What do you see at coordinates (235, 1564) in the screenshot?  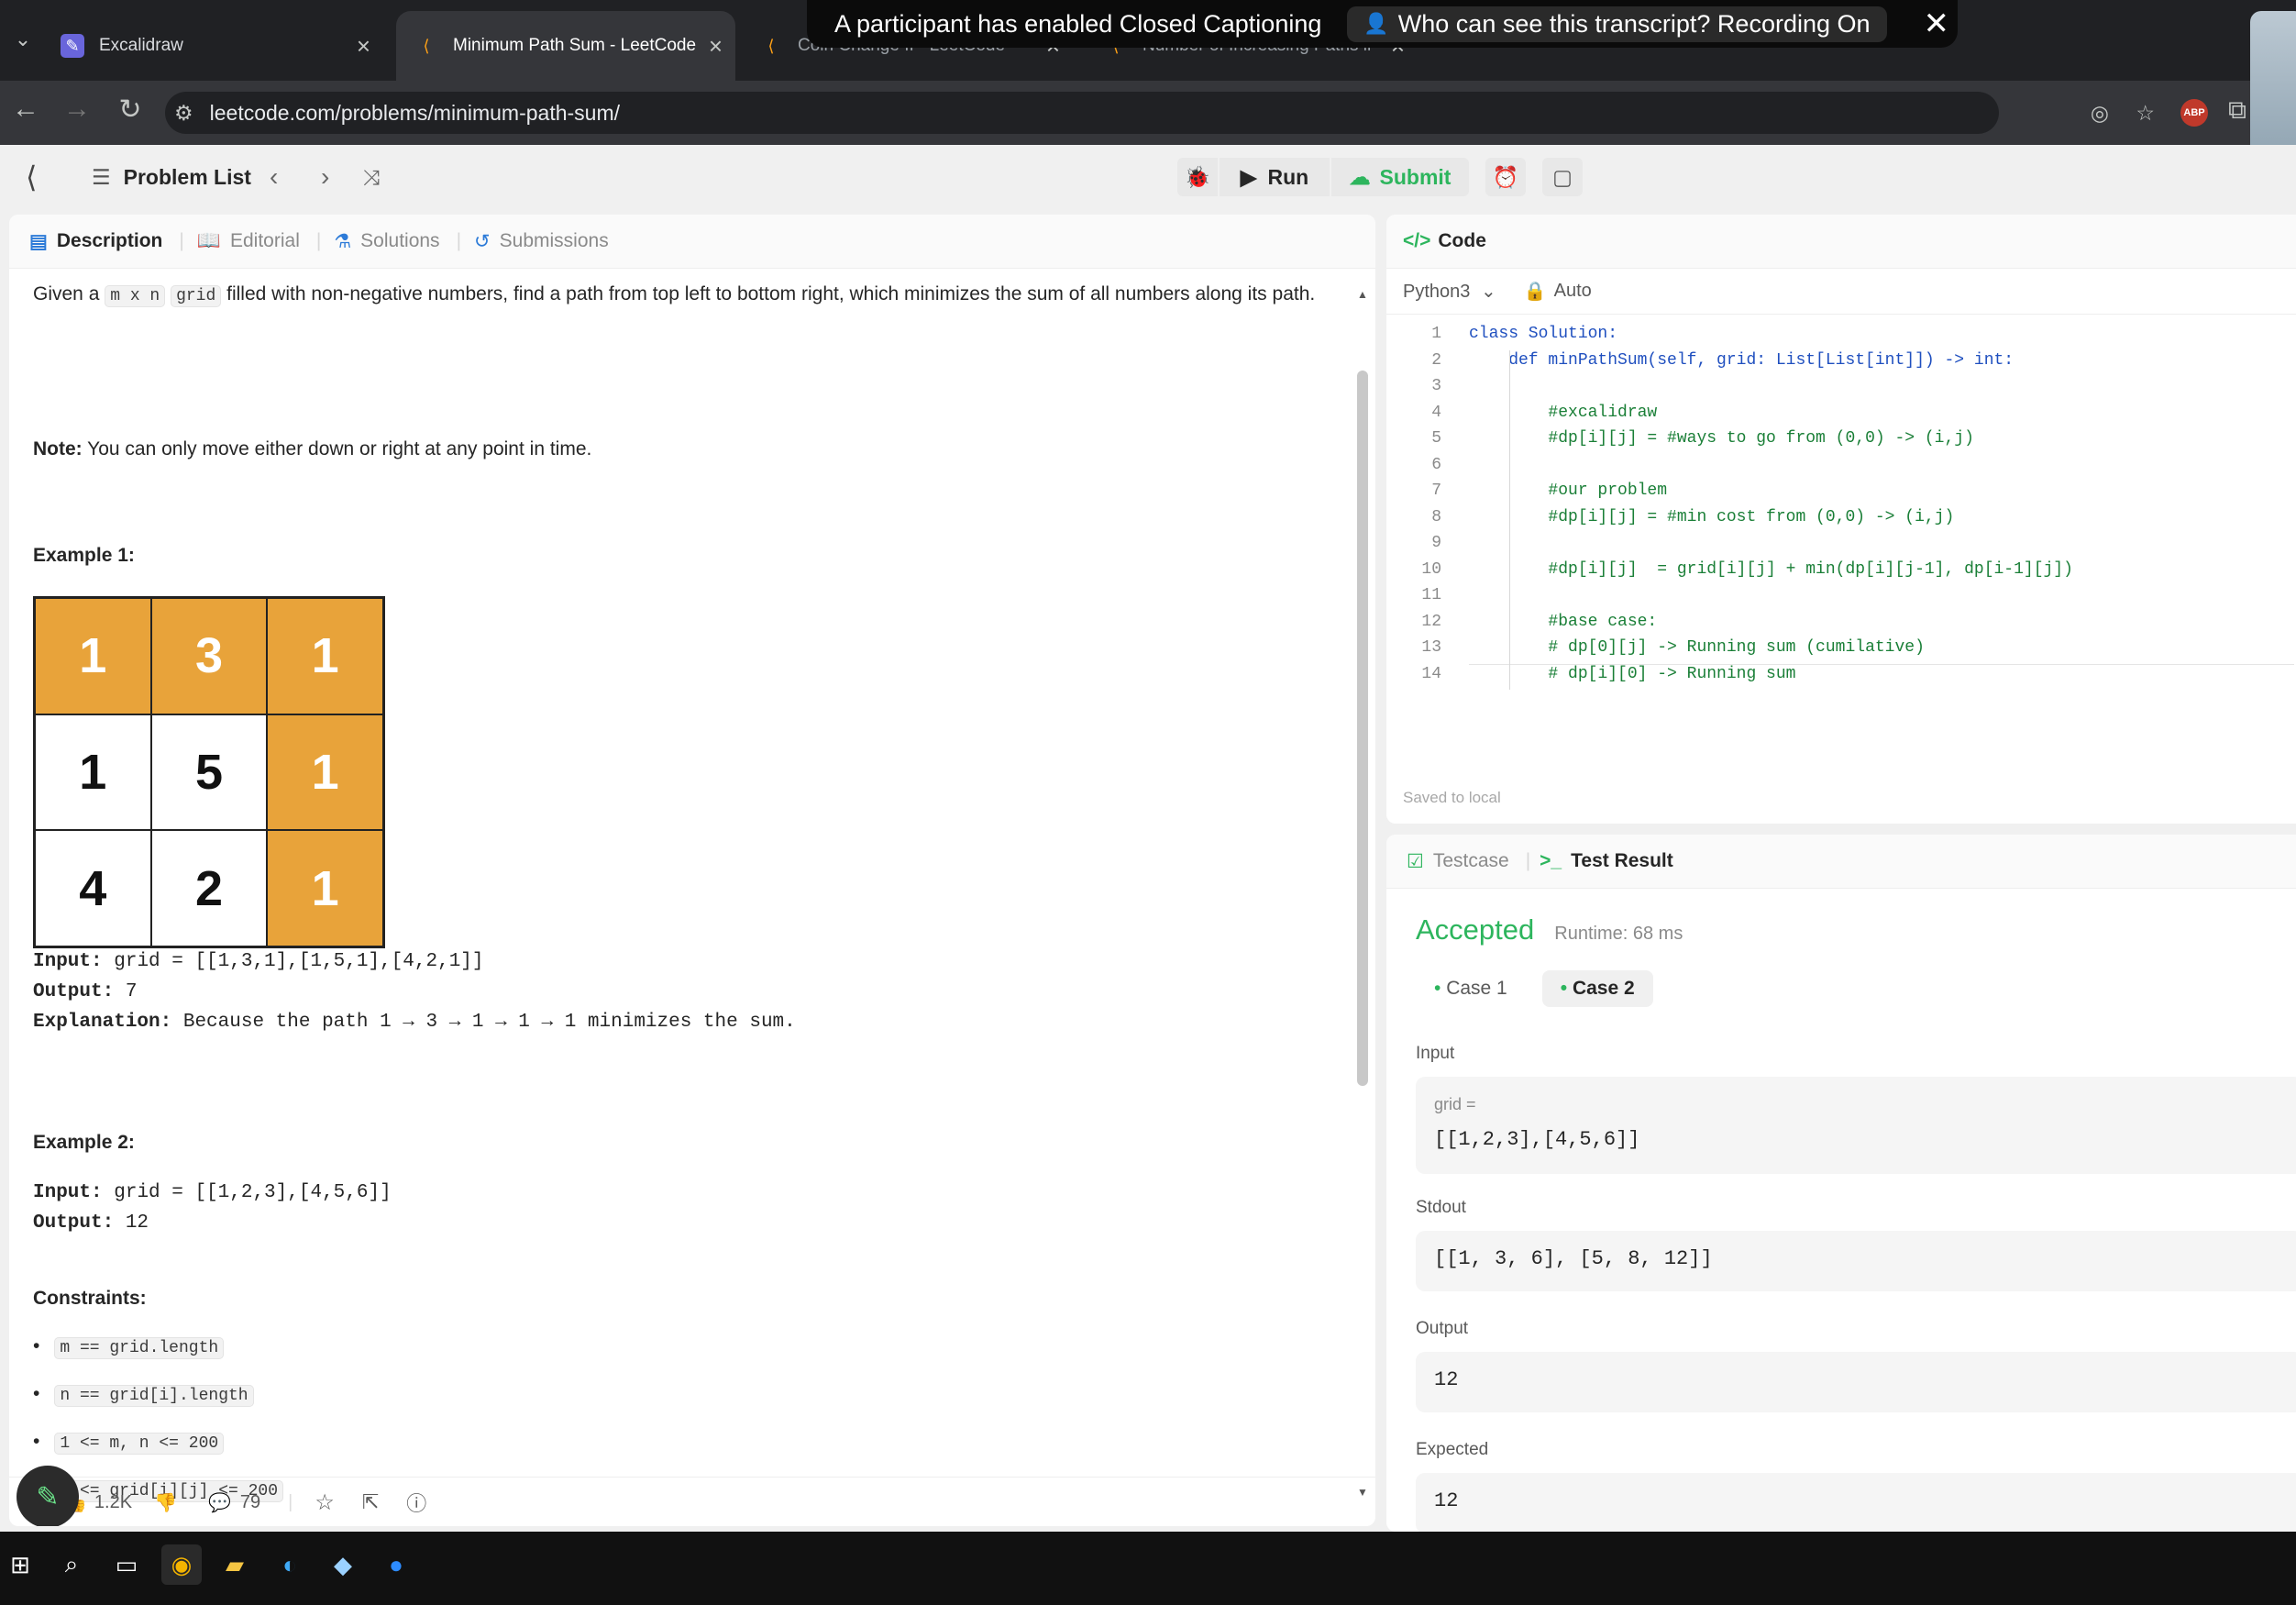 I see `file-explorer-icon: ▰` at bounding box center [235, 1564].